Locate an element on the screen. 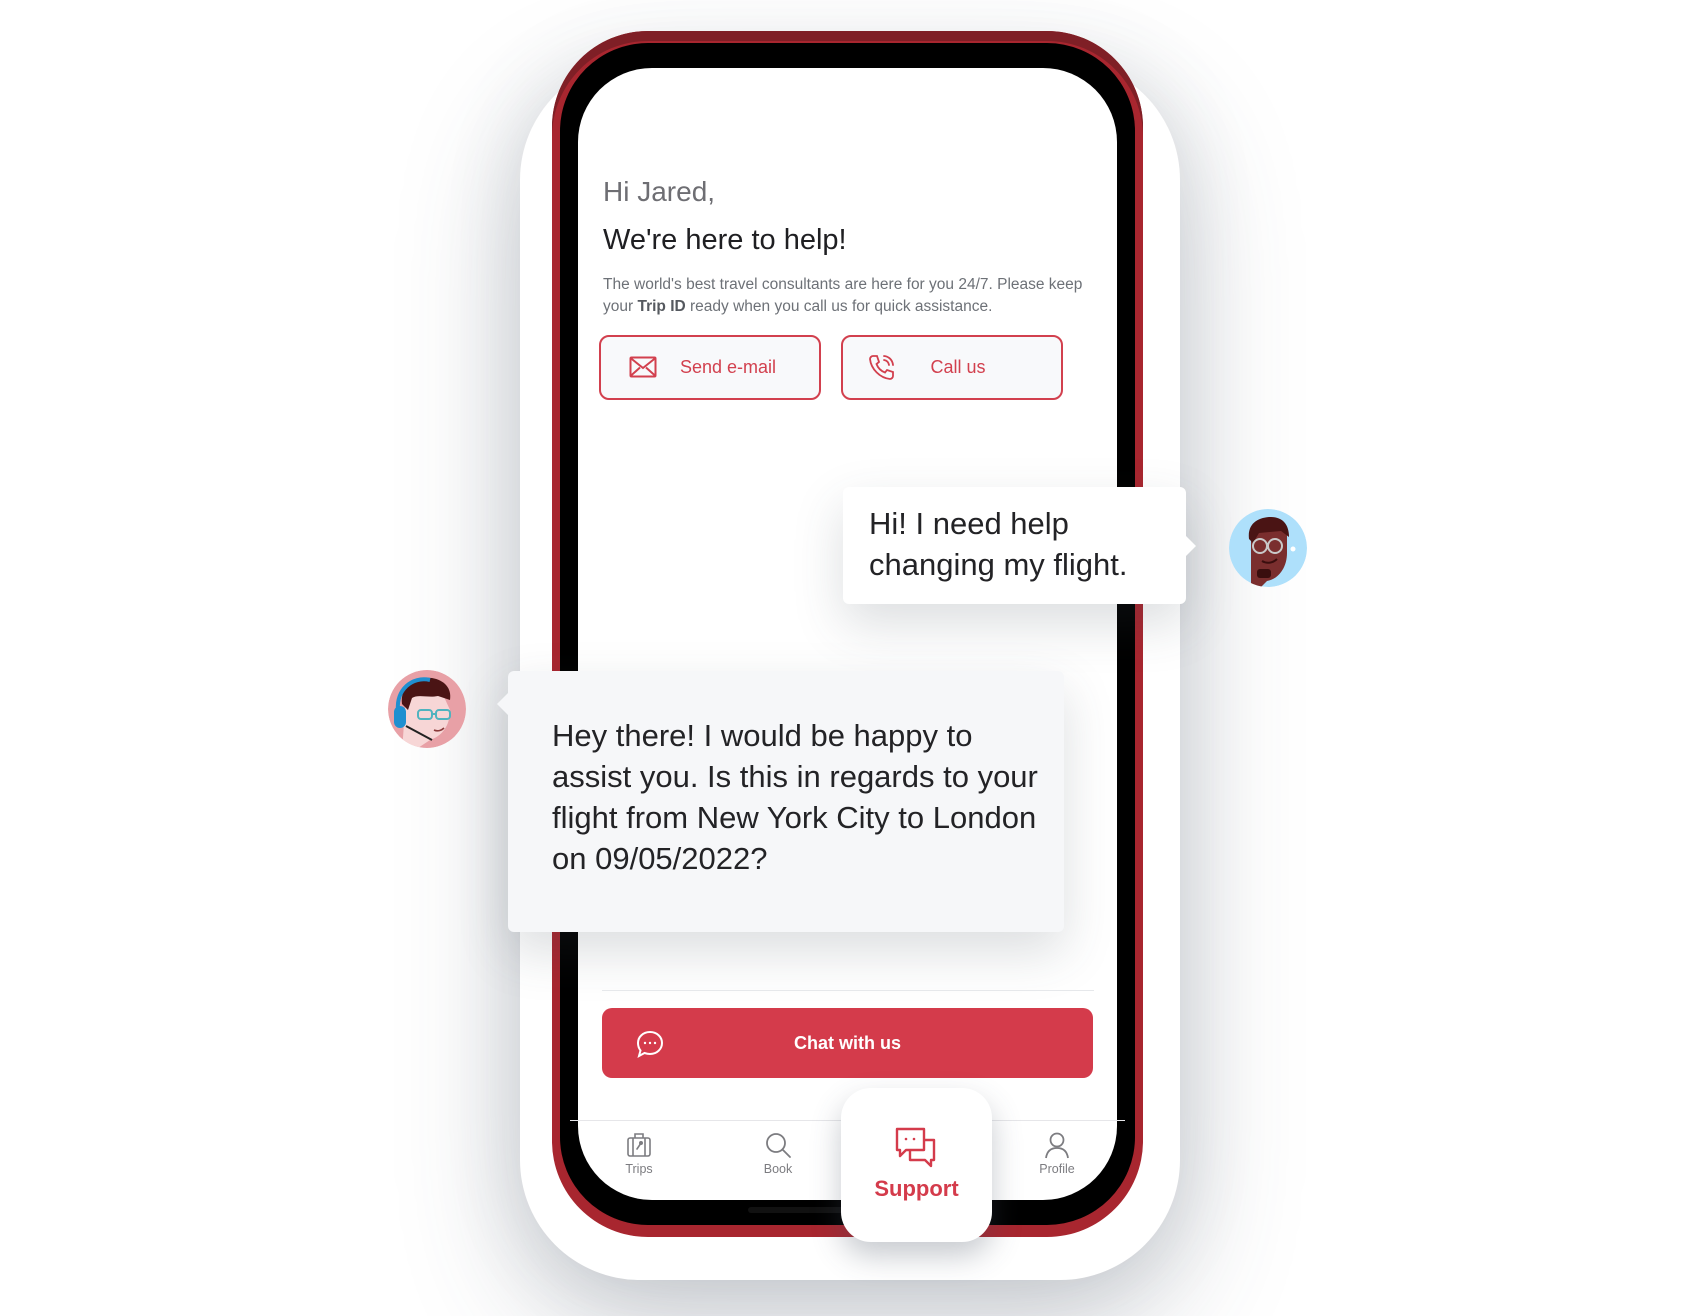  trip-id-emphasis: Trip ID is located at coordinates (661, 306).